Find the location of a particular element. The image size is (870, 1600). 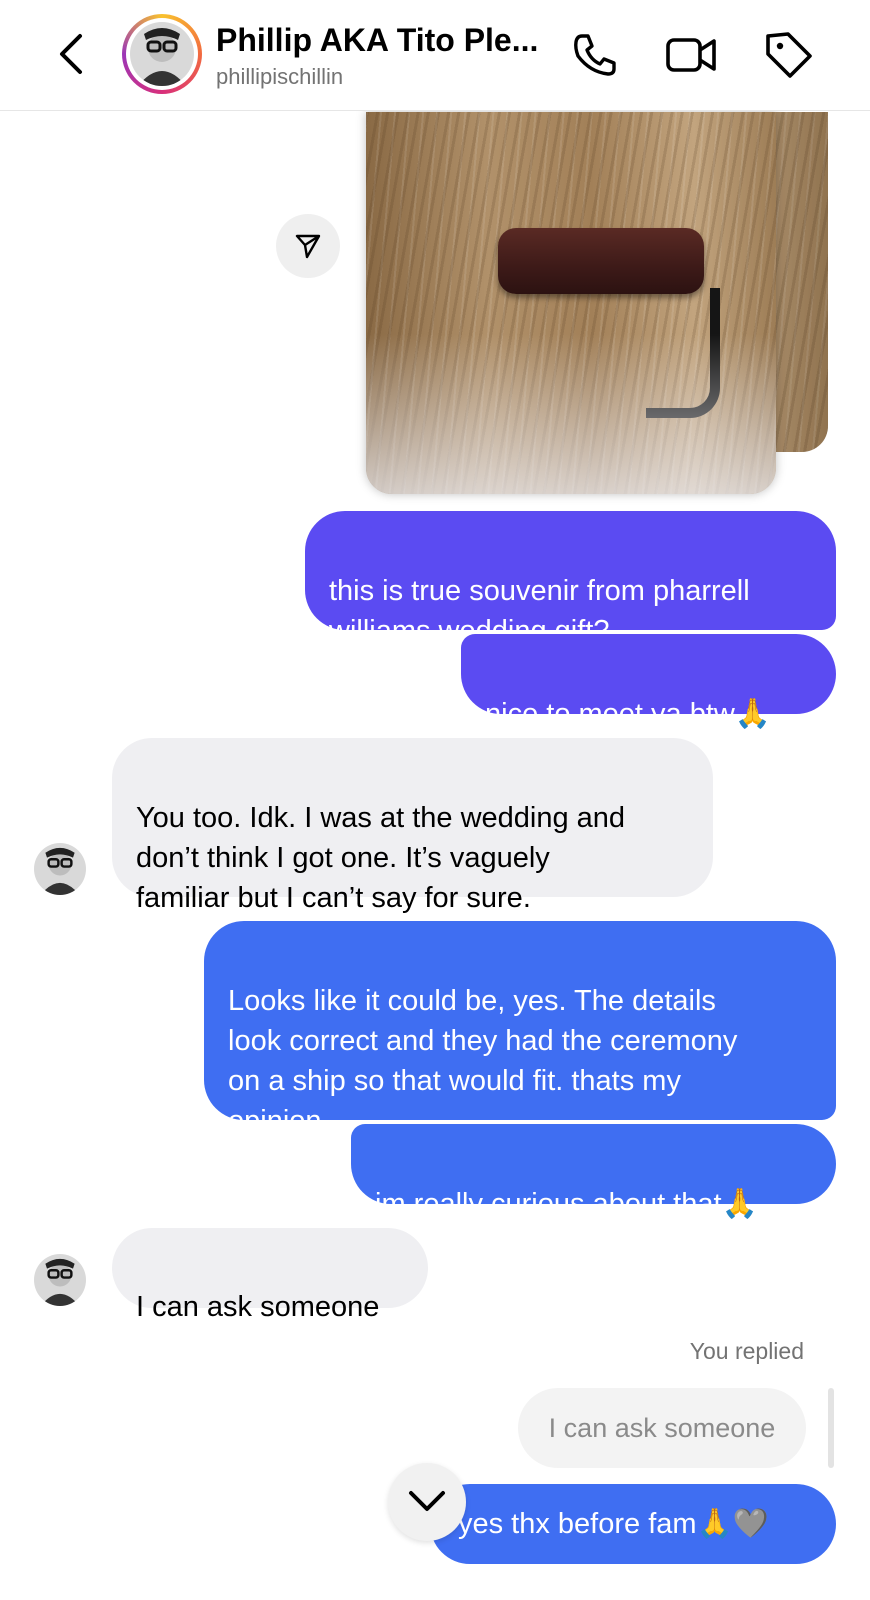

incoming-message: I can ask someone is located at coordinates (270, 1275).